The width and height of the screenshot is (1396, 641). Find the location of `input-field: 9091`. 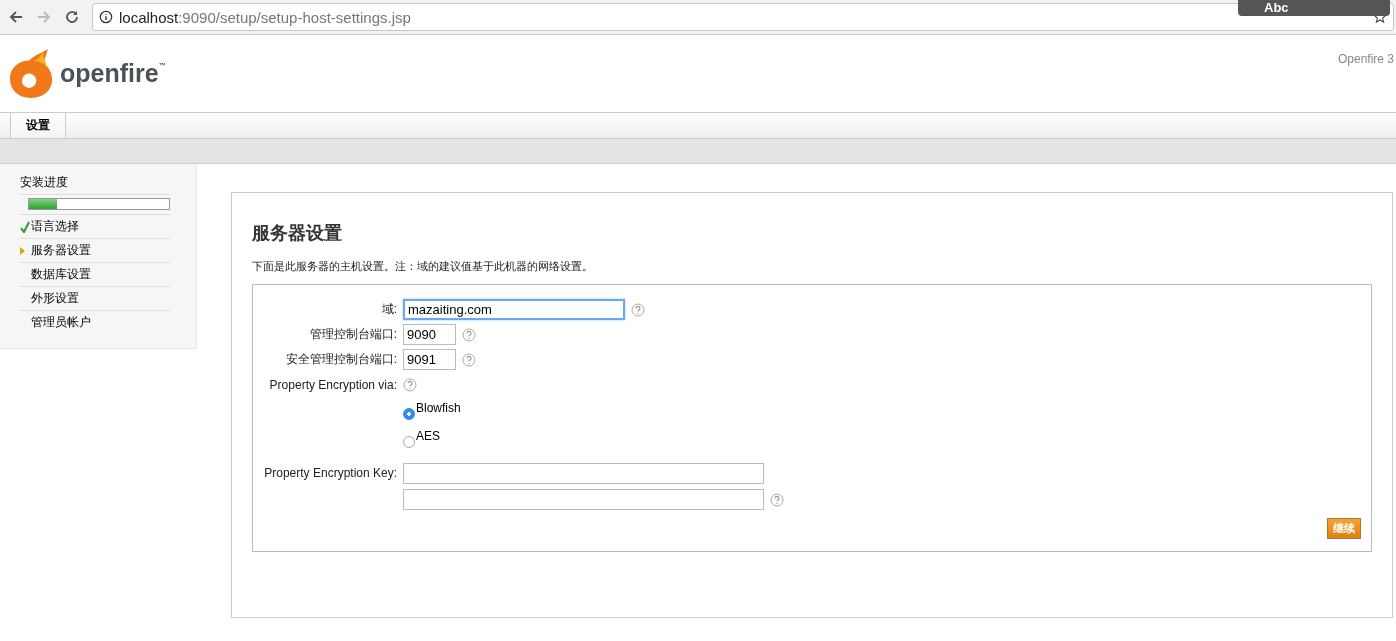

input-field: 9091 is located at coordinates (429, 359).